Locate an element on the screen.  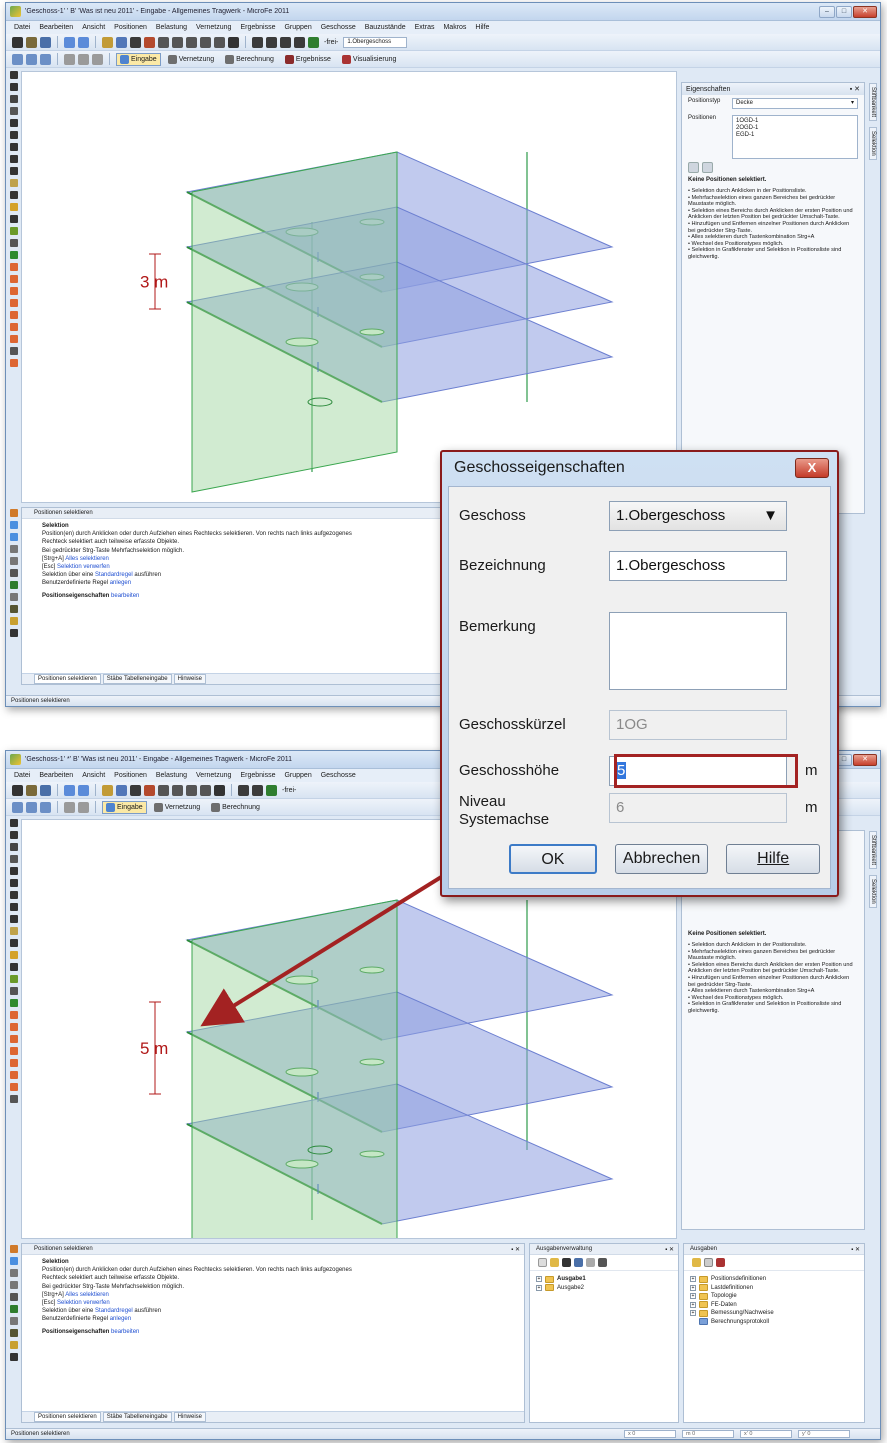
load-point-icon is located at coordinates (14, 303).